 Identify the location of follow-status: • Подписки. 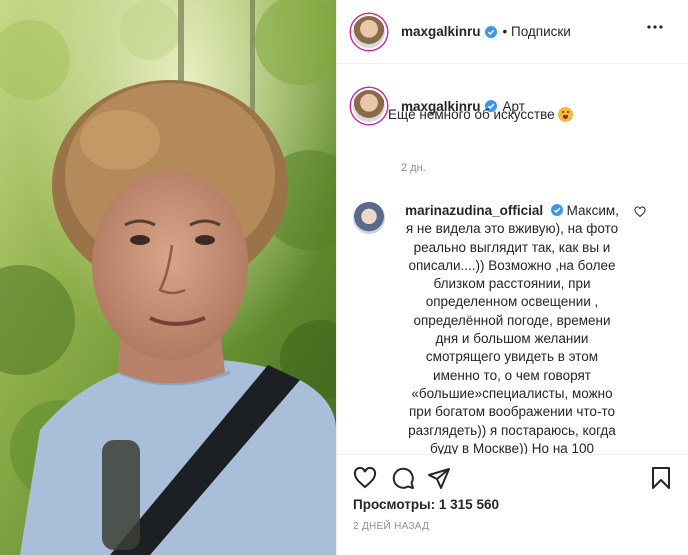
(537, 31).